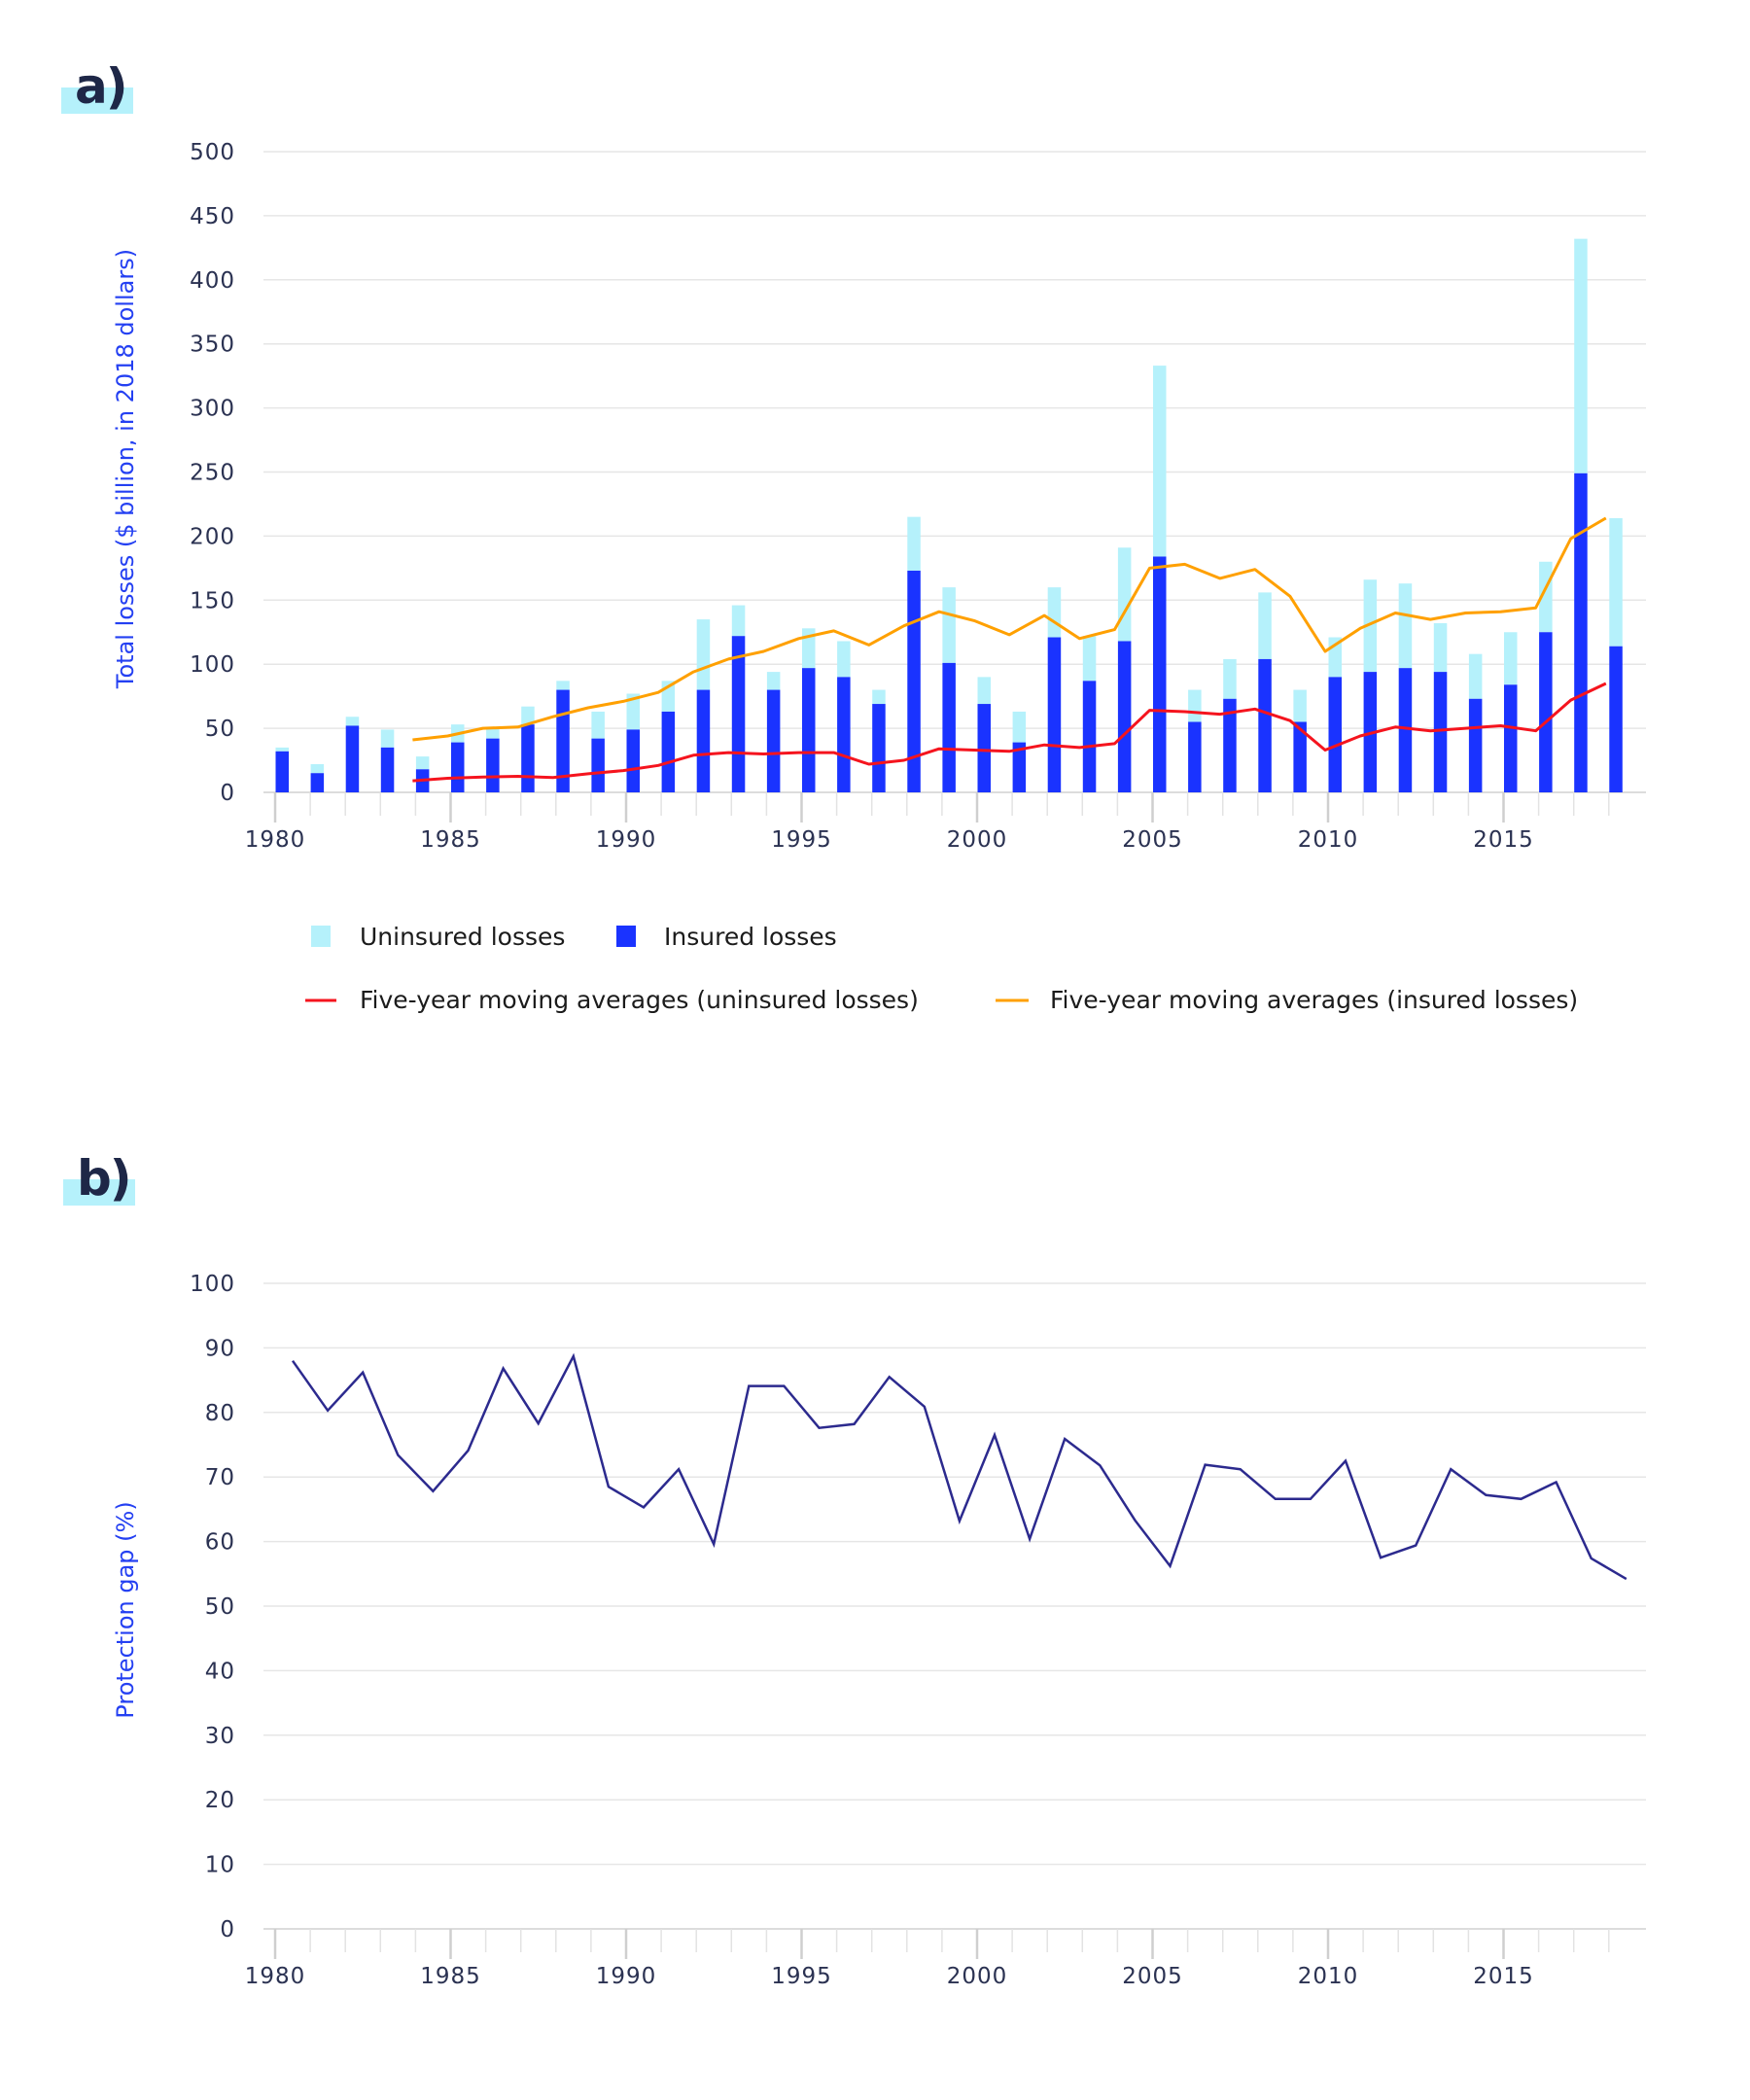  What do you see at coordinates (563, 685) in the screenshot?
I see `bar-uninsured-1988` at bounding box center [563, 685].